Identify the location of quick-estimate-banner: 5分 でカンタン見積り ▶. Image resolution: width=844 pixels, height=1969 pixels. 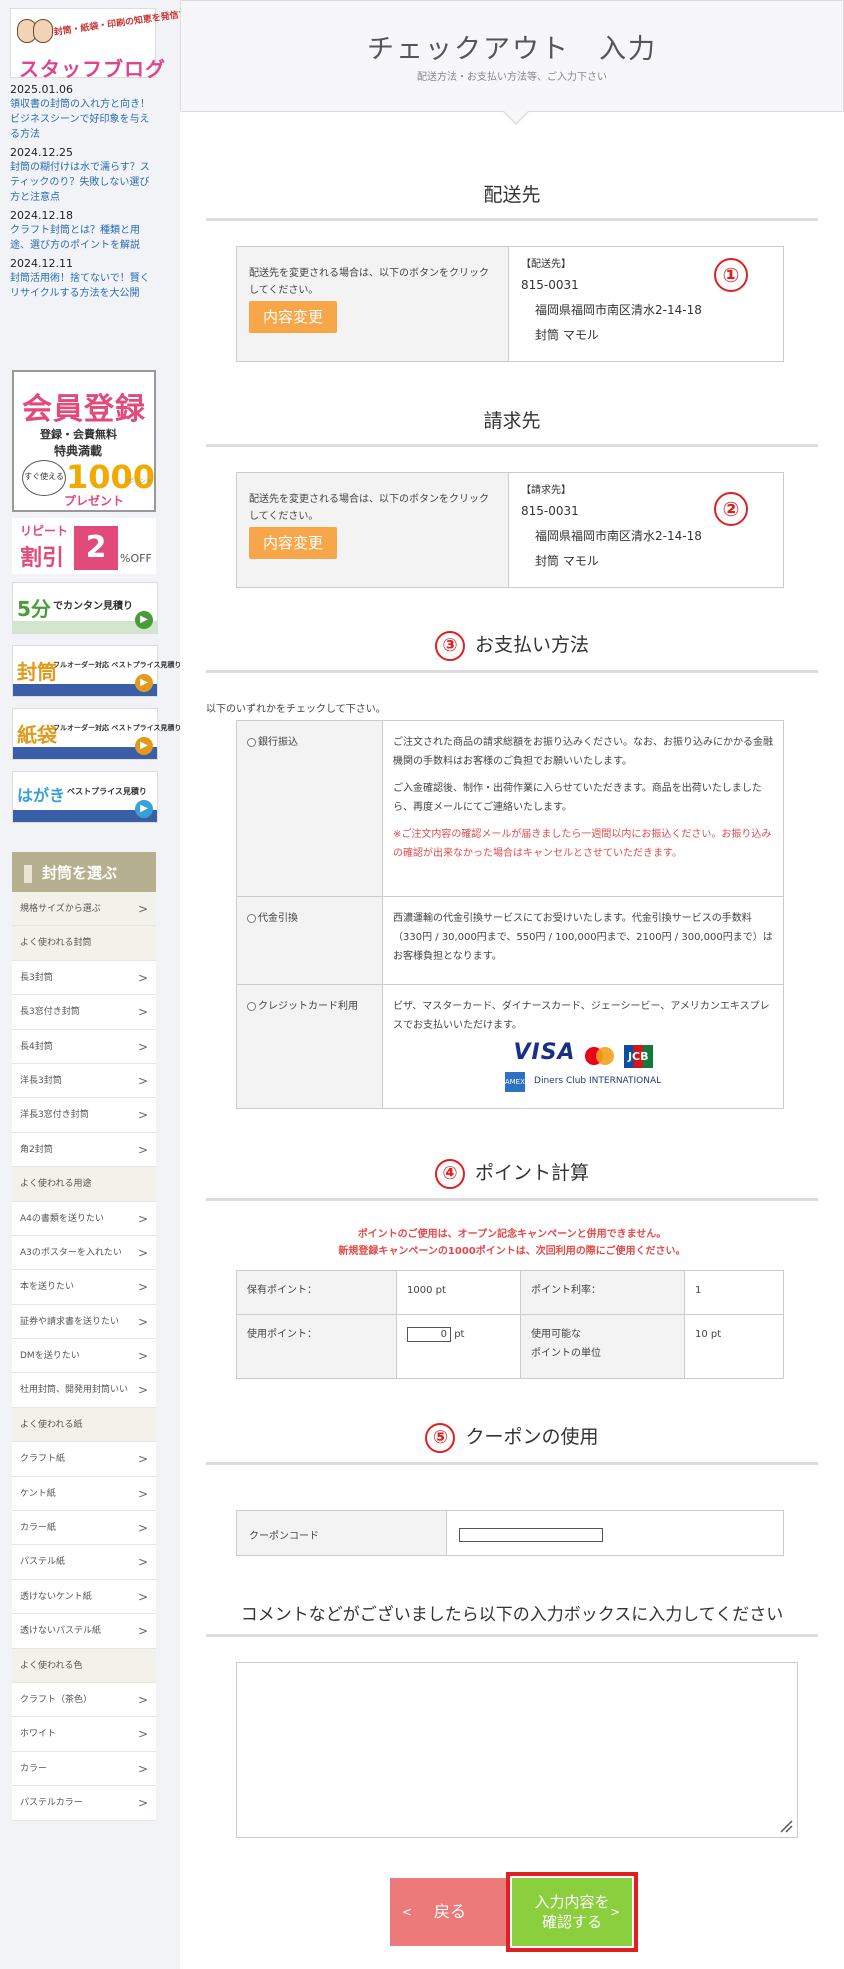
(85, 608).